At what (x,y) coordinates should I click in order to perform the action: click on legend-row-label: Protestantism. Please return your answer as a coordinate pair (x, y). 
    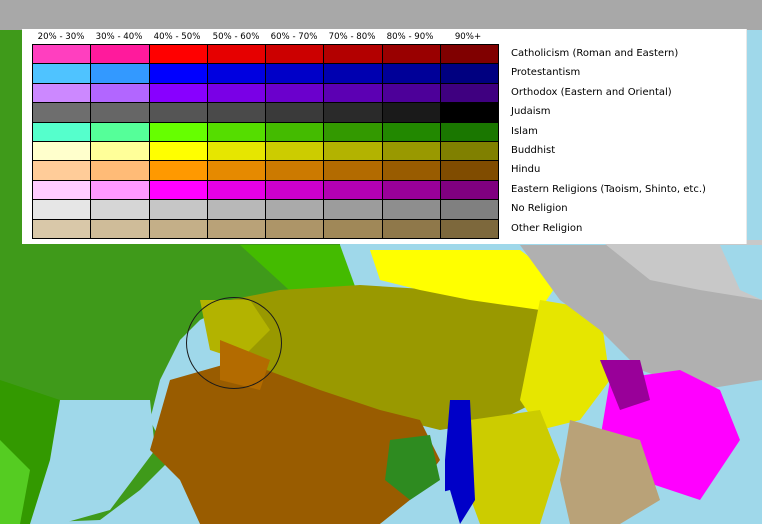
    Looking at the image, I should click on (546, 73).